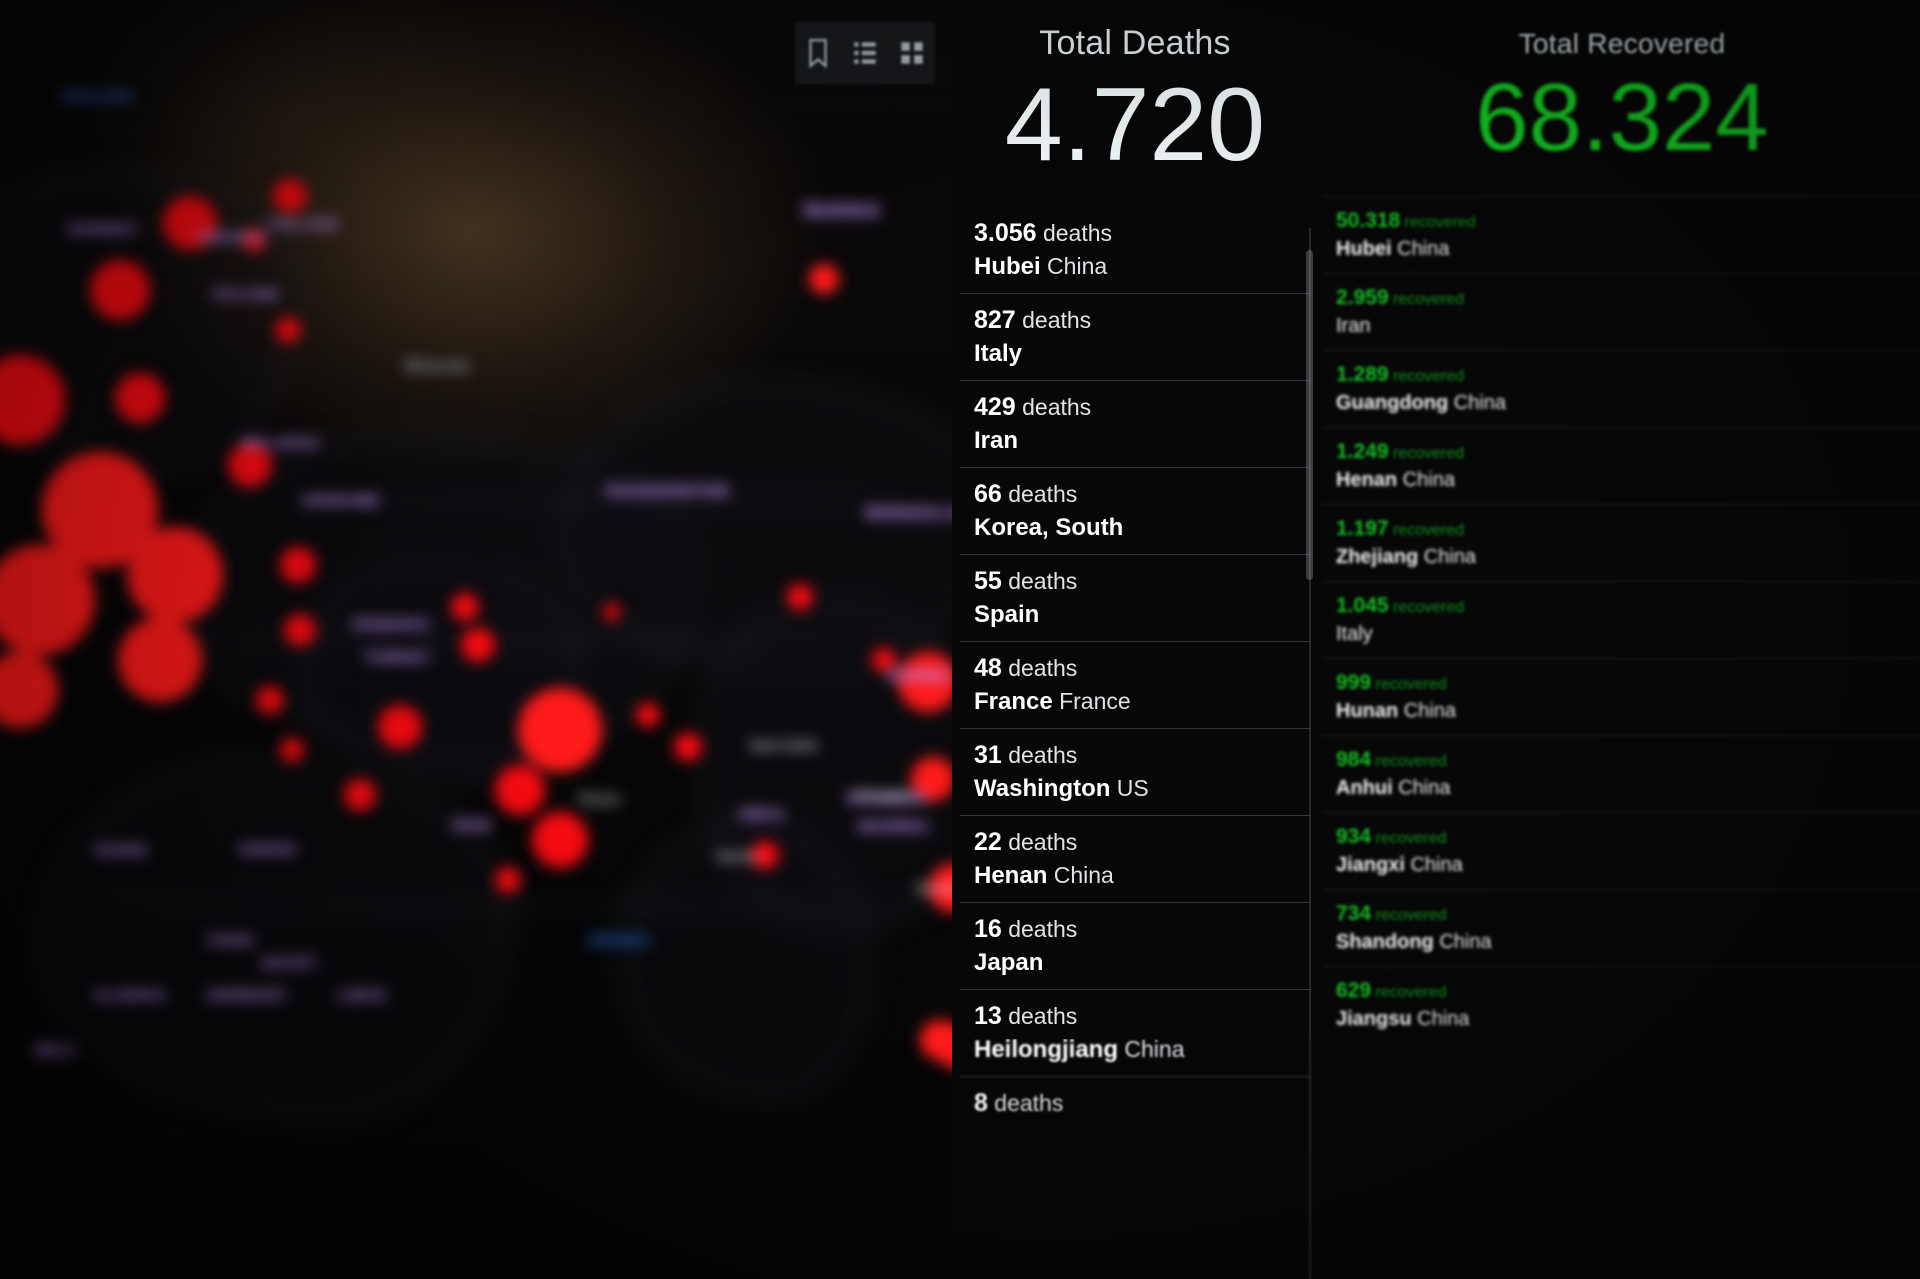 The image size is (1920, 1279). I want to click on list-item-location-line: Anhui China, so click(1628, 788).